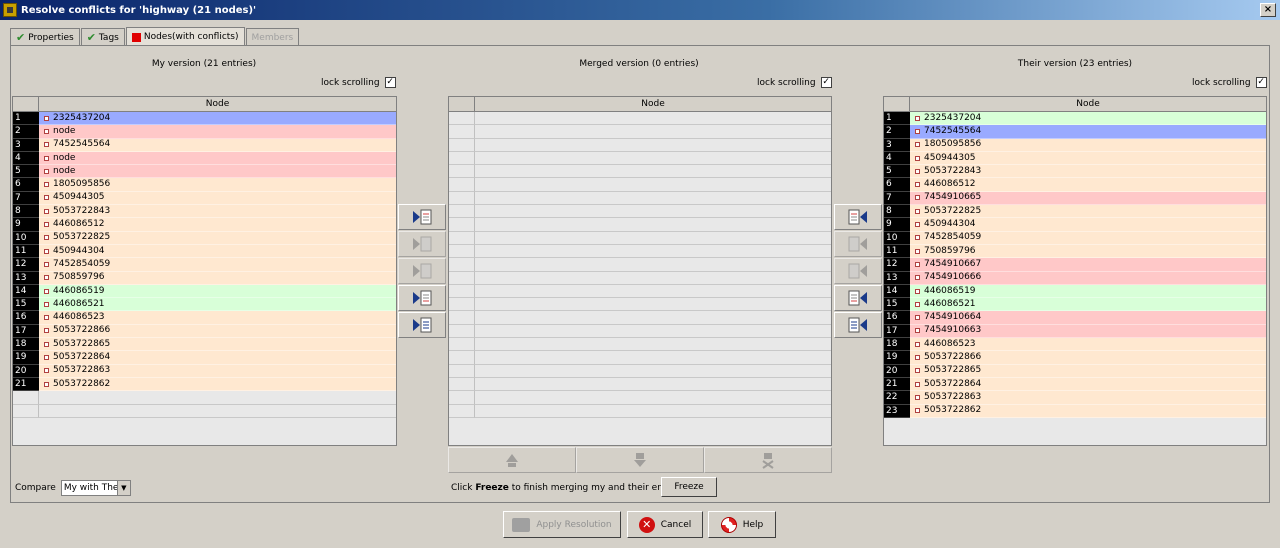  Describe the element at coordinates (1088, 145) in the screenshot. I see `node-cell: 1805095856` at that location.